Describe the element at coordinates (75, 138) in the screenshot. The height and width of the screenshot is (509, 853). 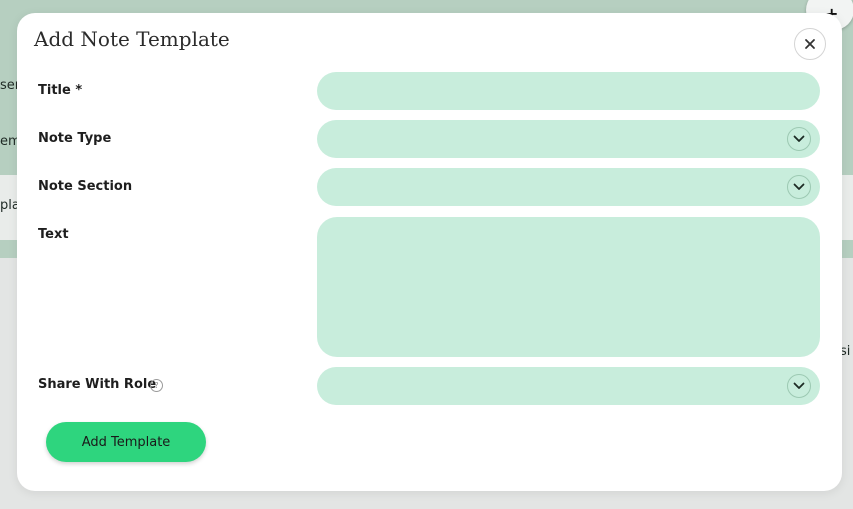
I see `note-type-label: Note Type` at that location.